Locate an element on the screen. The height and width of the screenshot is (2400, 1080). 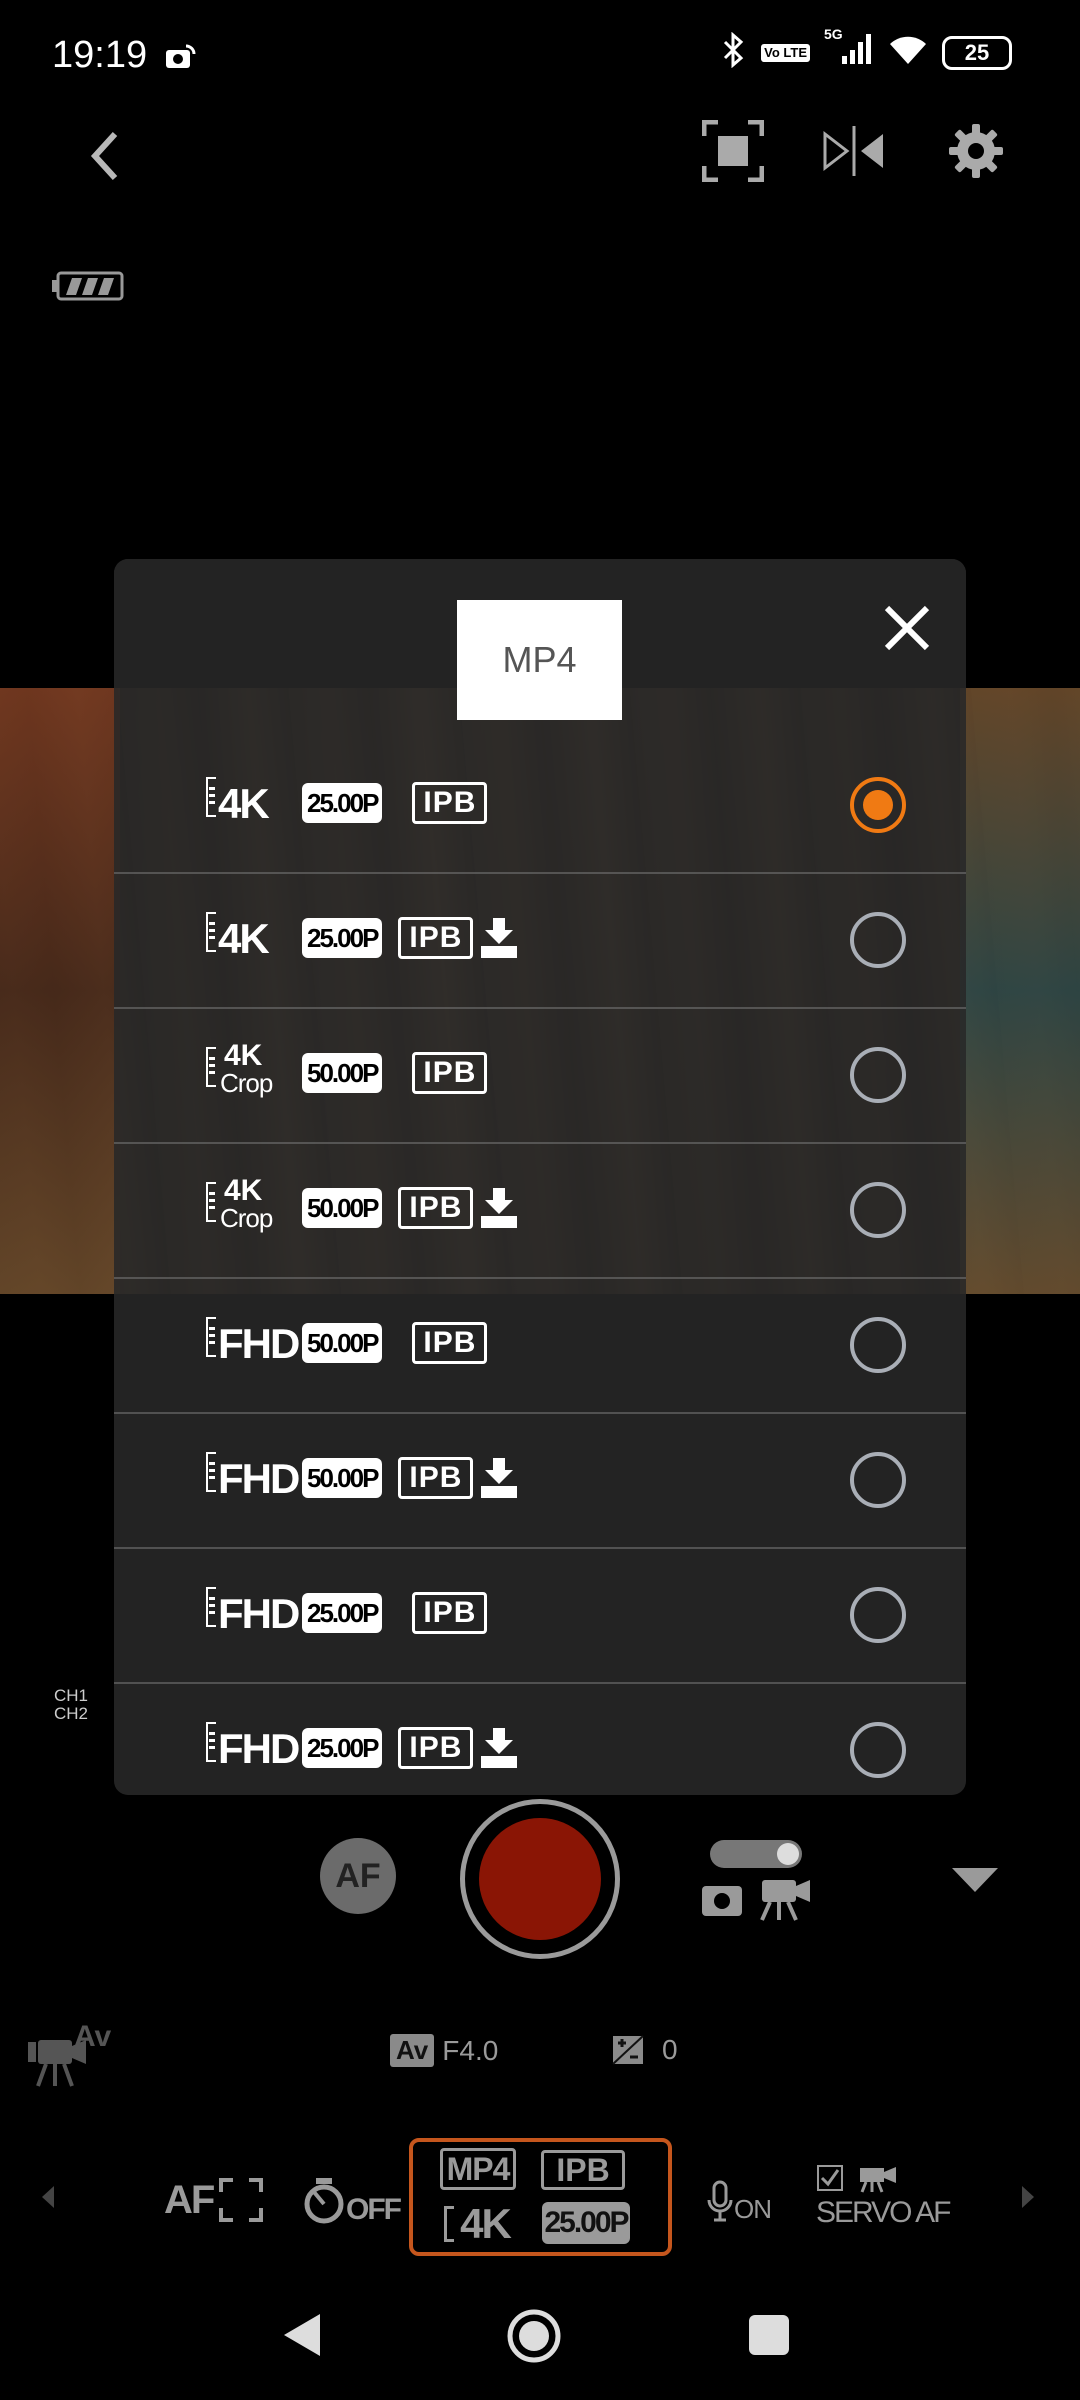
back-button is located at coordinates (104, 156).